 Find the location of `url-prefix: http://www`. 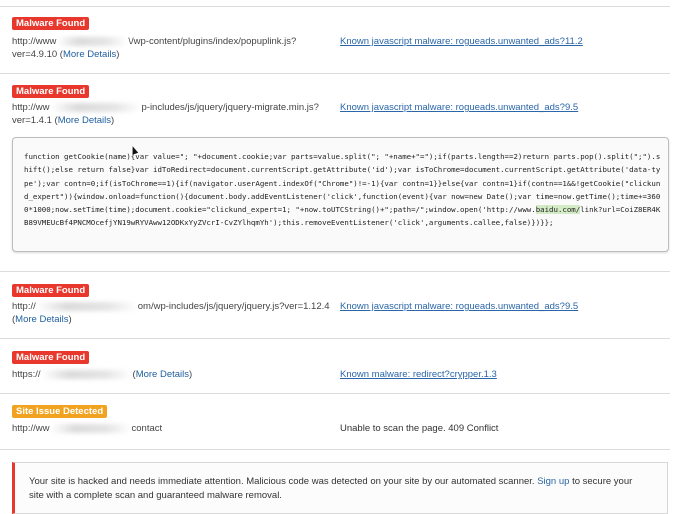

url-prefix: http://www is located at coordinates (34, 41).